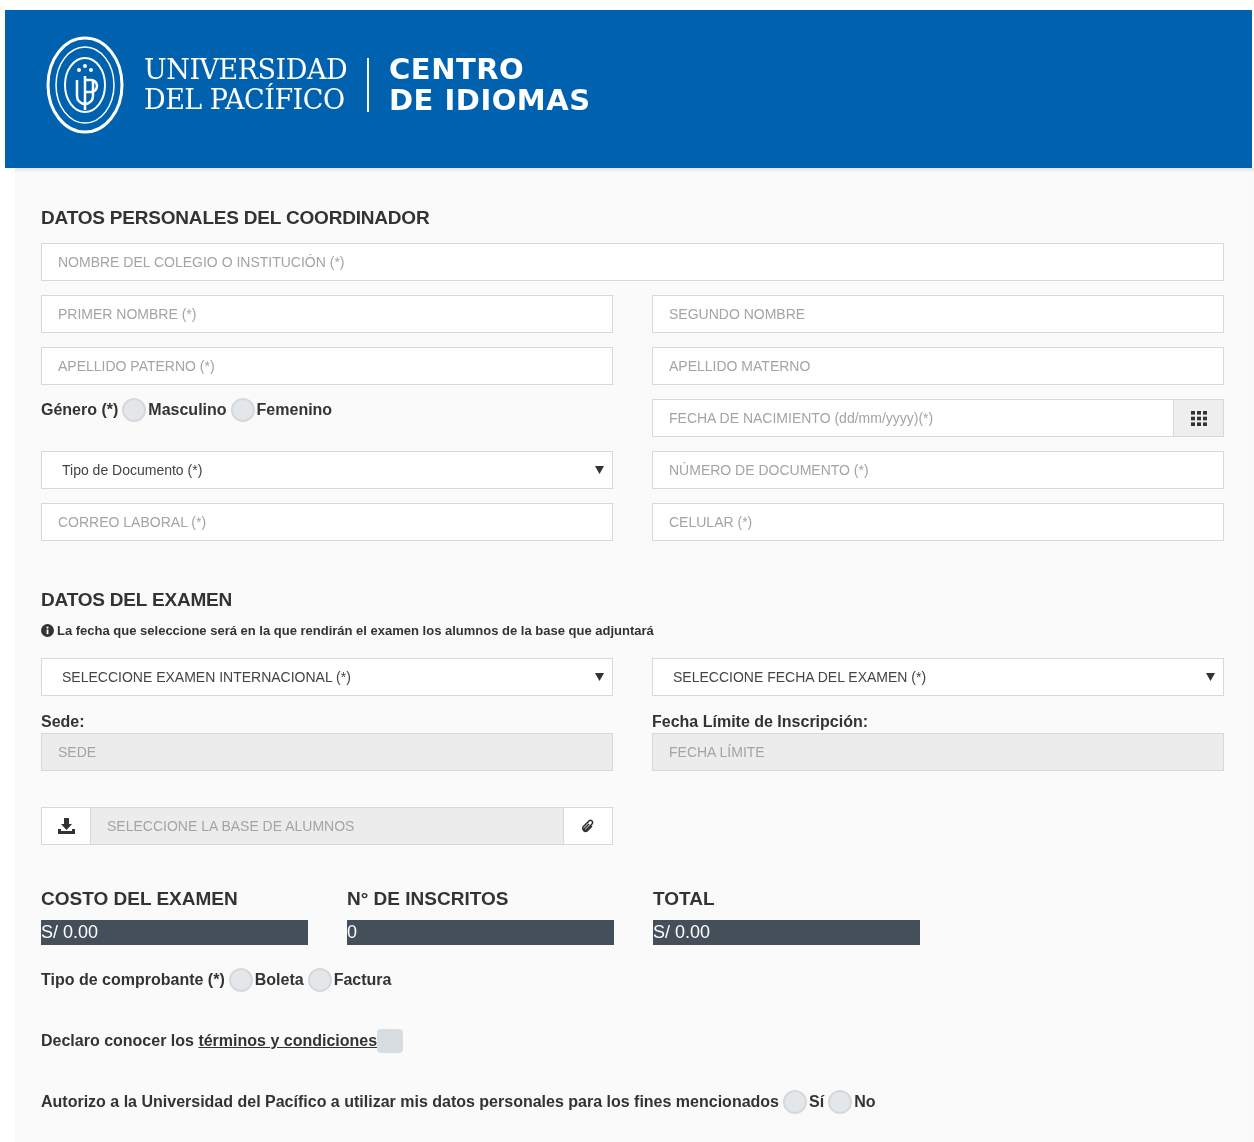 The width and height of the screenshot is (1254, 1142). I want to click on field-label: Tipo de comprobante (*), so click(133, 980).